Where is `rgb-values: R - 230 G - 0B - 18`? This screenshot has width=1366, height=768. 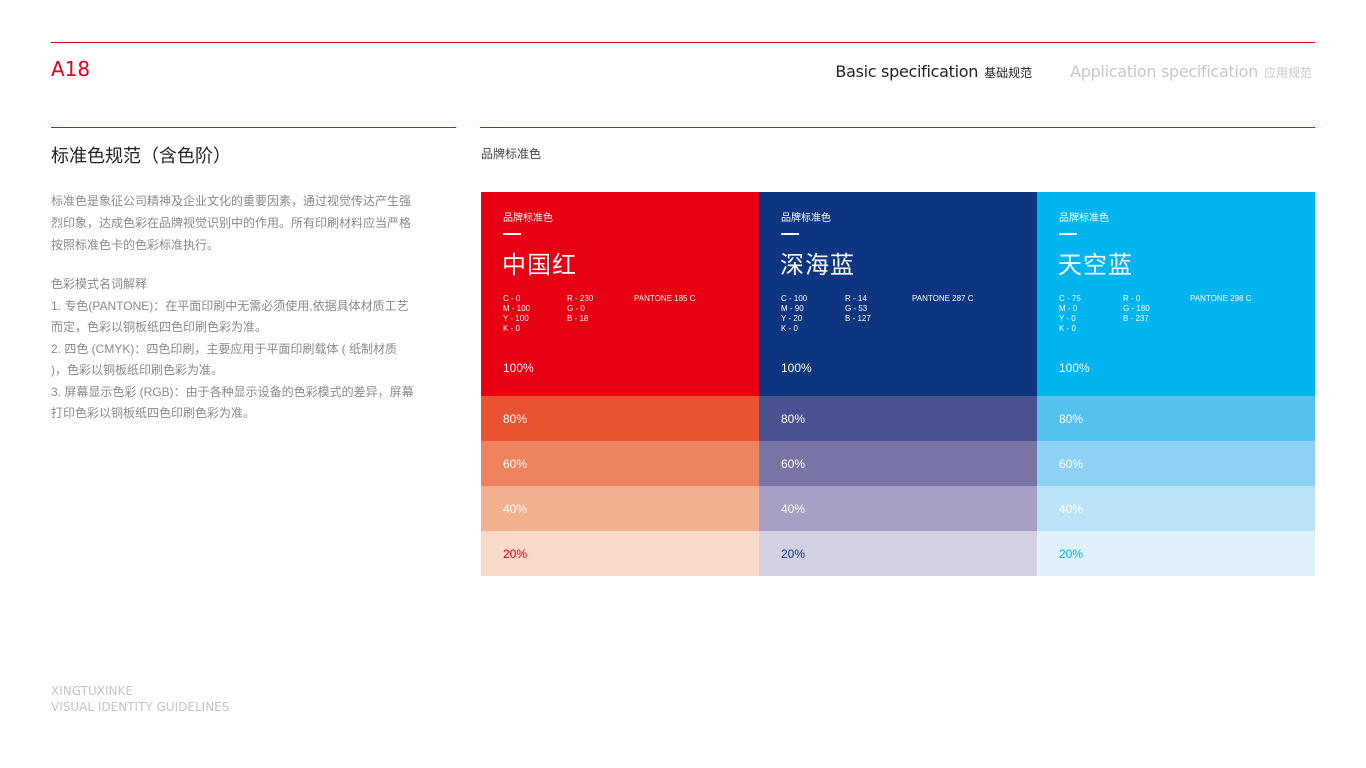
rgb-values: R - 230 G - 0B - 18 is located at coordinates (580, 309).